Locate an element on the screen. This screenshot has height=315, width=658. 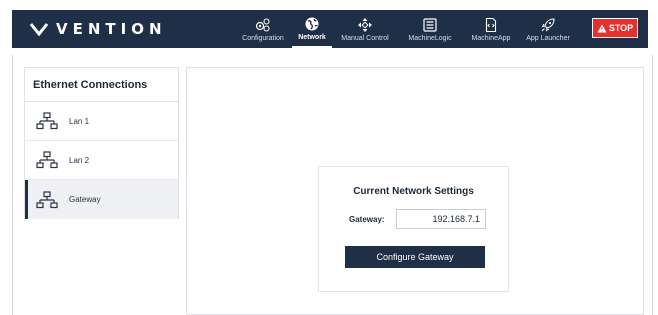
left-divider is located at coordinates (12, 185).